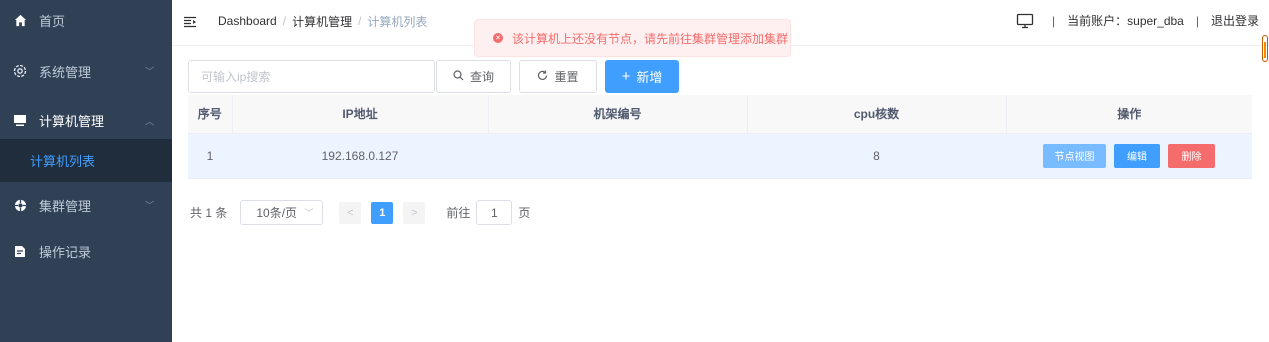 This screenshot has width=1269, height=342. I want to click on table-row: 1 192.168.0.127 8 节点视图 编辑 删除, so click(720, 156).